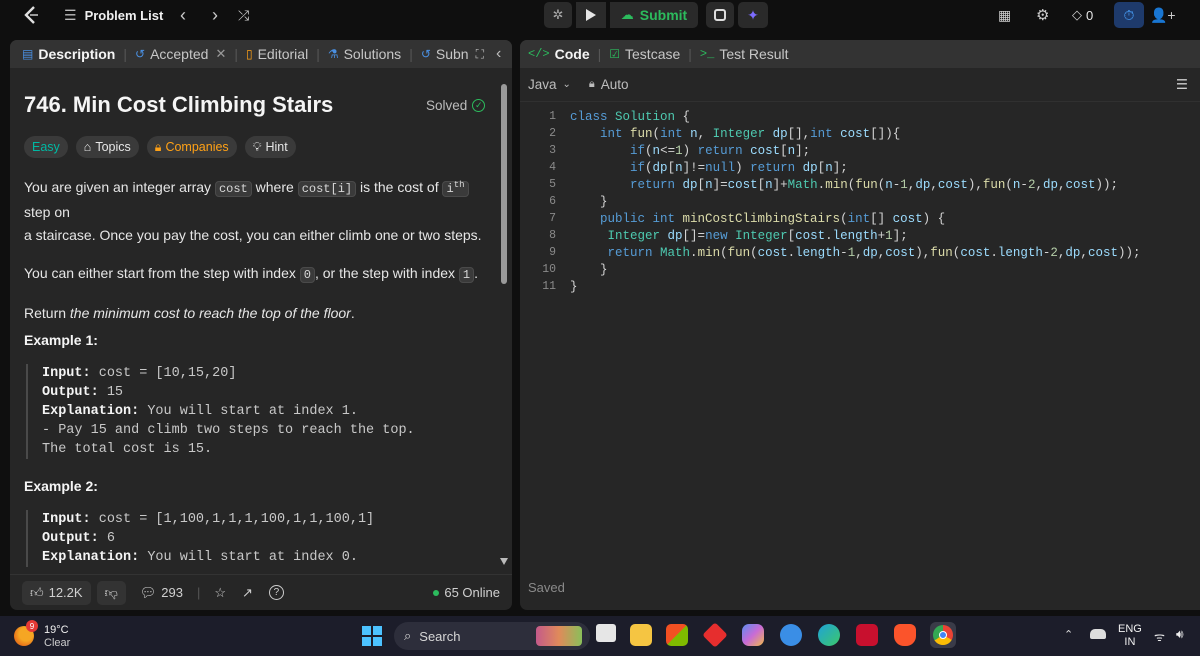 The height and width of the screenshot is (656, 1200). What do you see at coordinates (753, 635) in the screenshot?
I see `copilot-icon` at bounding box center [753, 635].